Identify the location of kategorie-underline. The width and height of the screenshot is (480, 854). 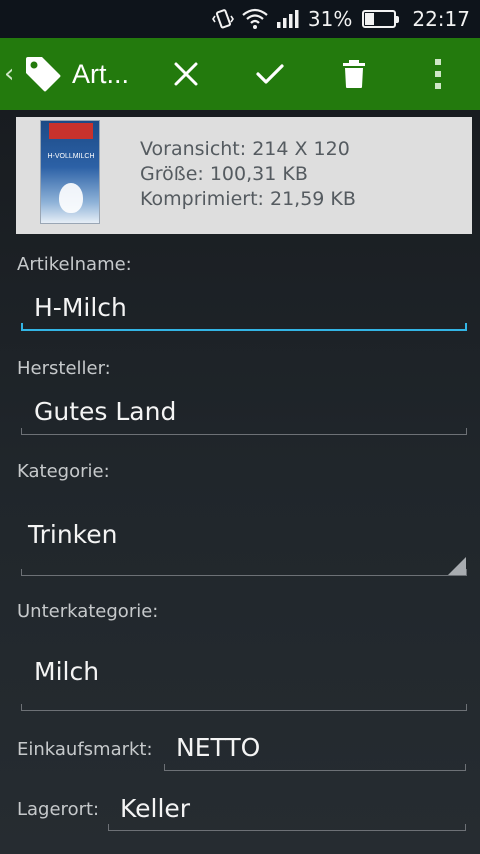
(244, 572).